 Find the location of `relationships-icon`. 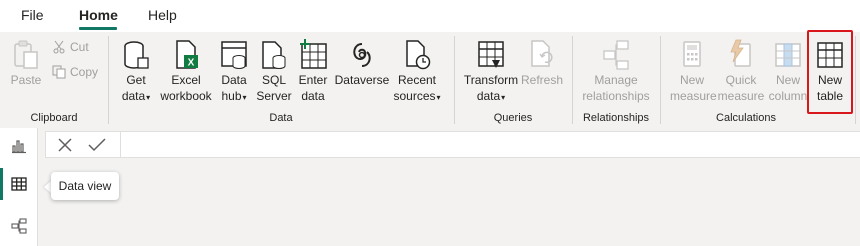

relationships-icon is located at coordinates (616, 55).